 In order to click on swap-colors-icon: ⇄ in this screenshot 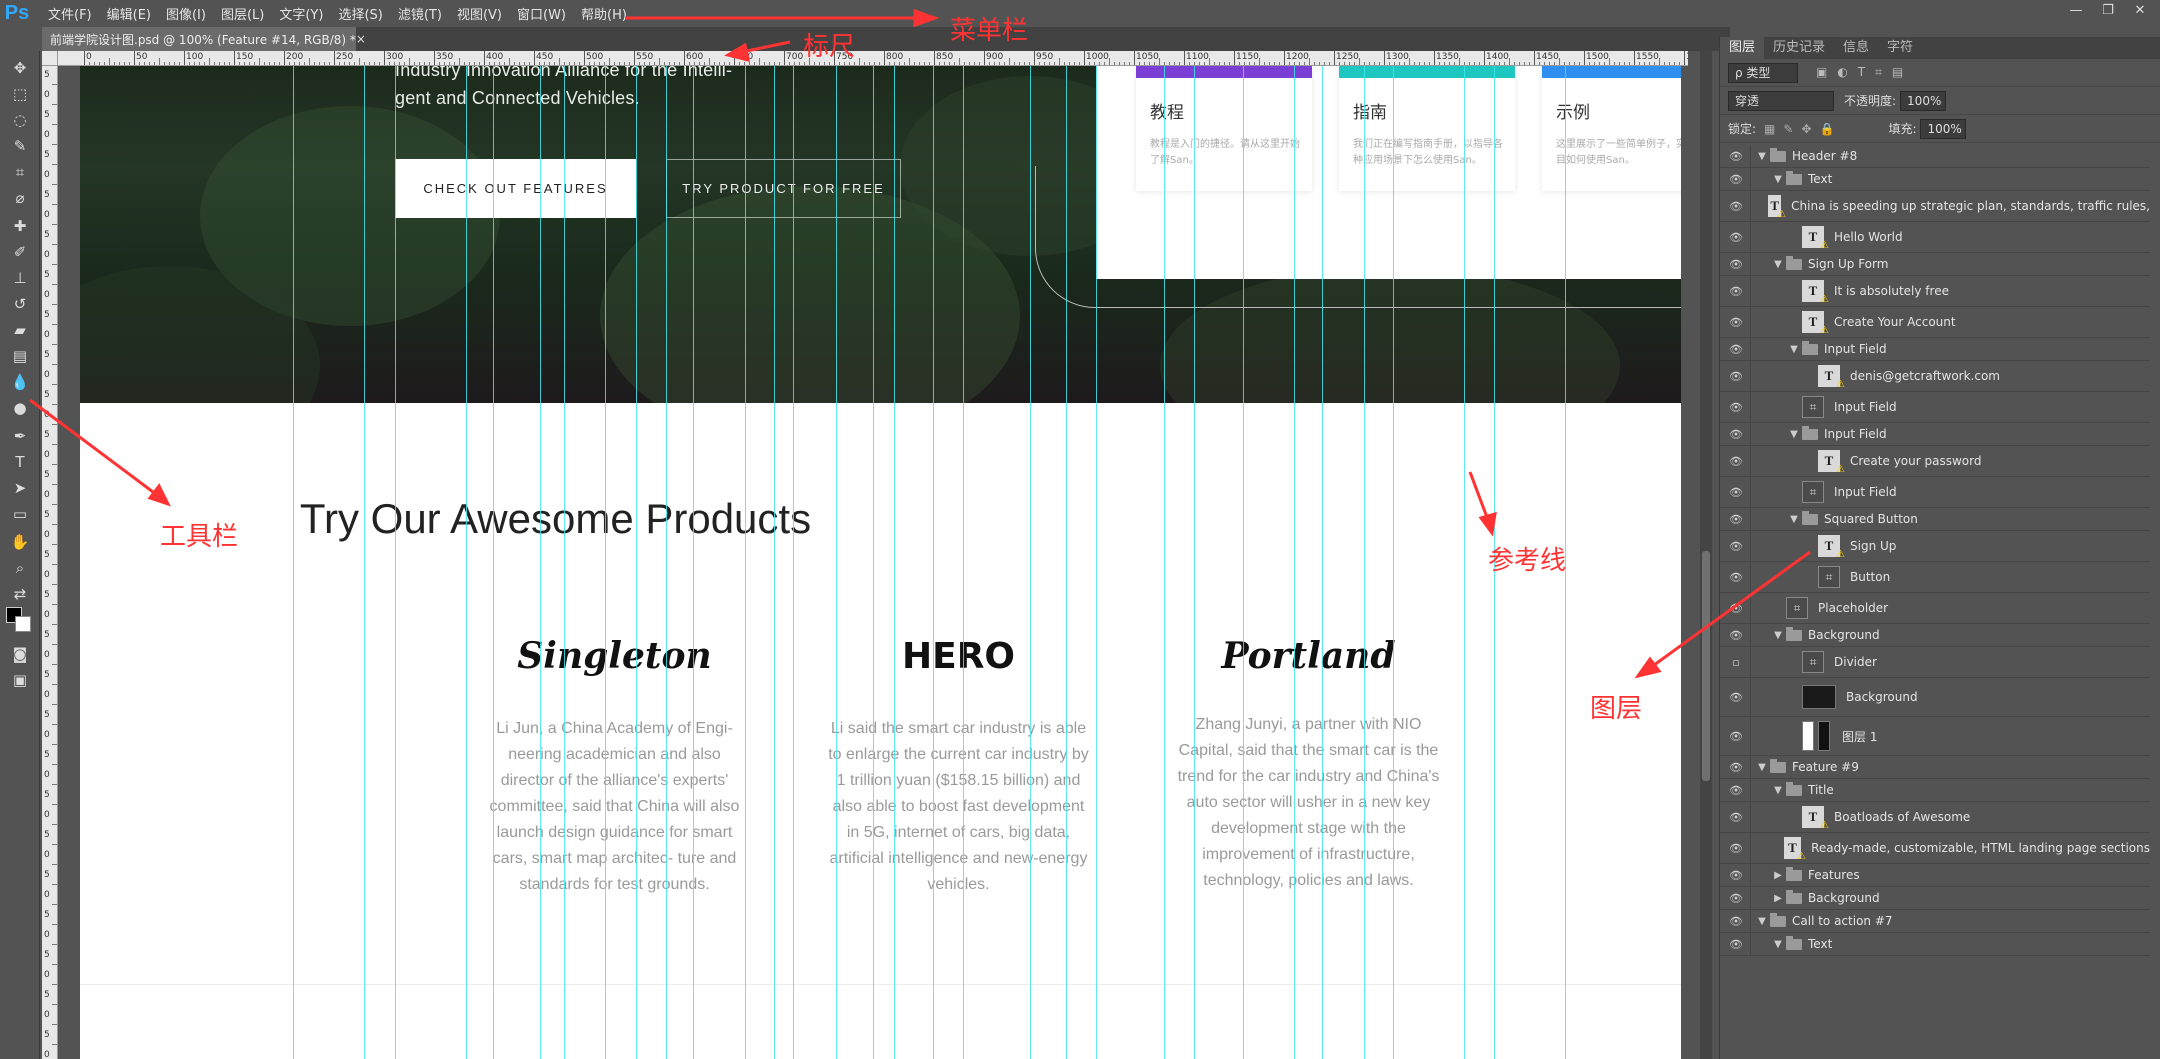, I will do `click(20, 594)`.